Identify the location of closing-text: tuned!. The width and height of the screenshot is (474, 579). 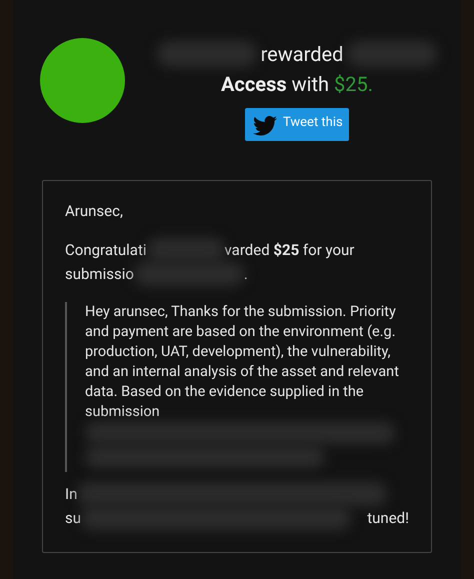
(388, 518).